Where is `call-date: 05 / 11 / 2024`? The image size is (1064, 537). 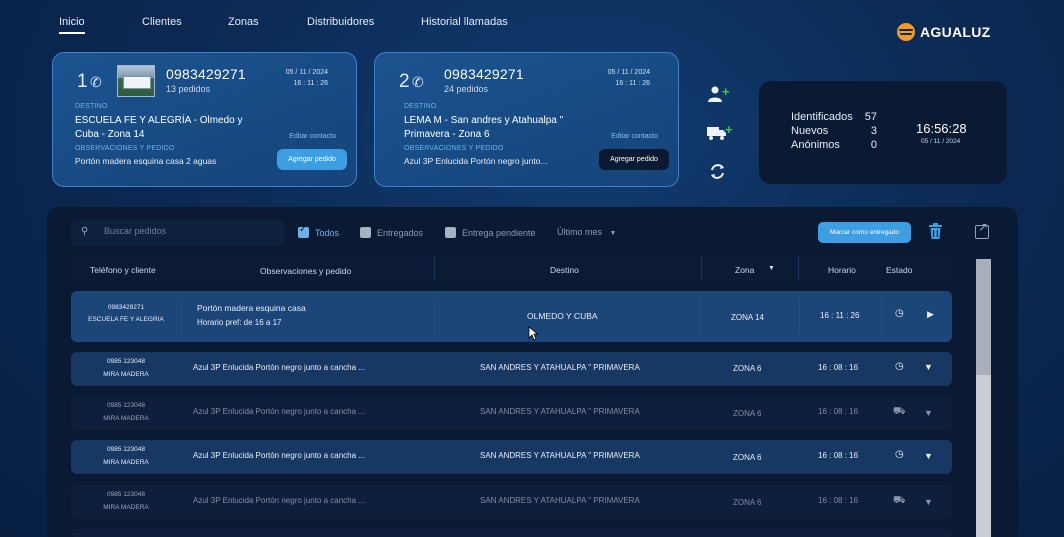 call-date: 05 / 11 / 2024 is located at coordinates (306, 72).